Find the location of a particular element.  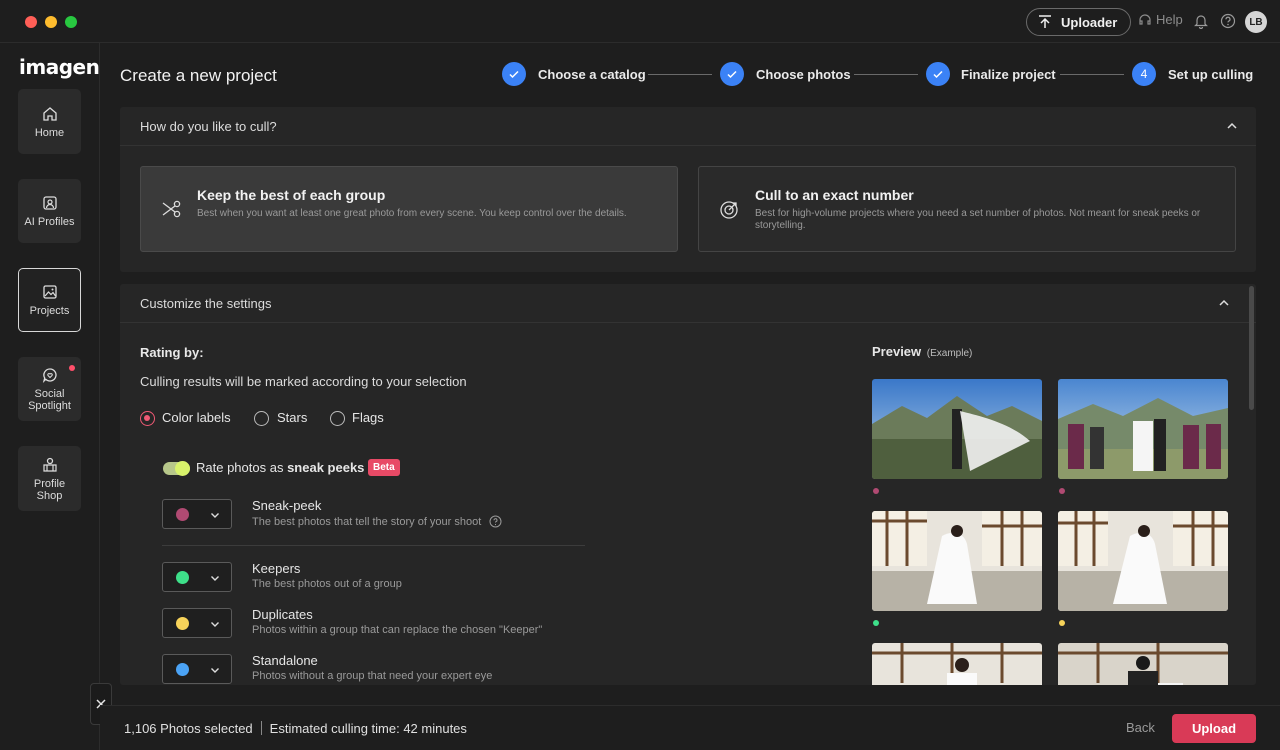

profile-shop-icon is located at coordinates (49, 464).